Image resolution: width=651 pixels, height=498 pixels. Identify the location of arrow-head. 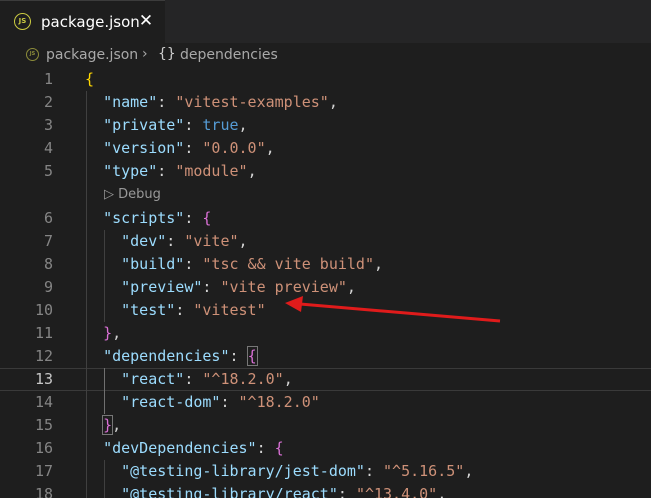
(294, 304).